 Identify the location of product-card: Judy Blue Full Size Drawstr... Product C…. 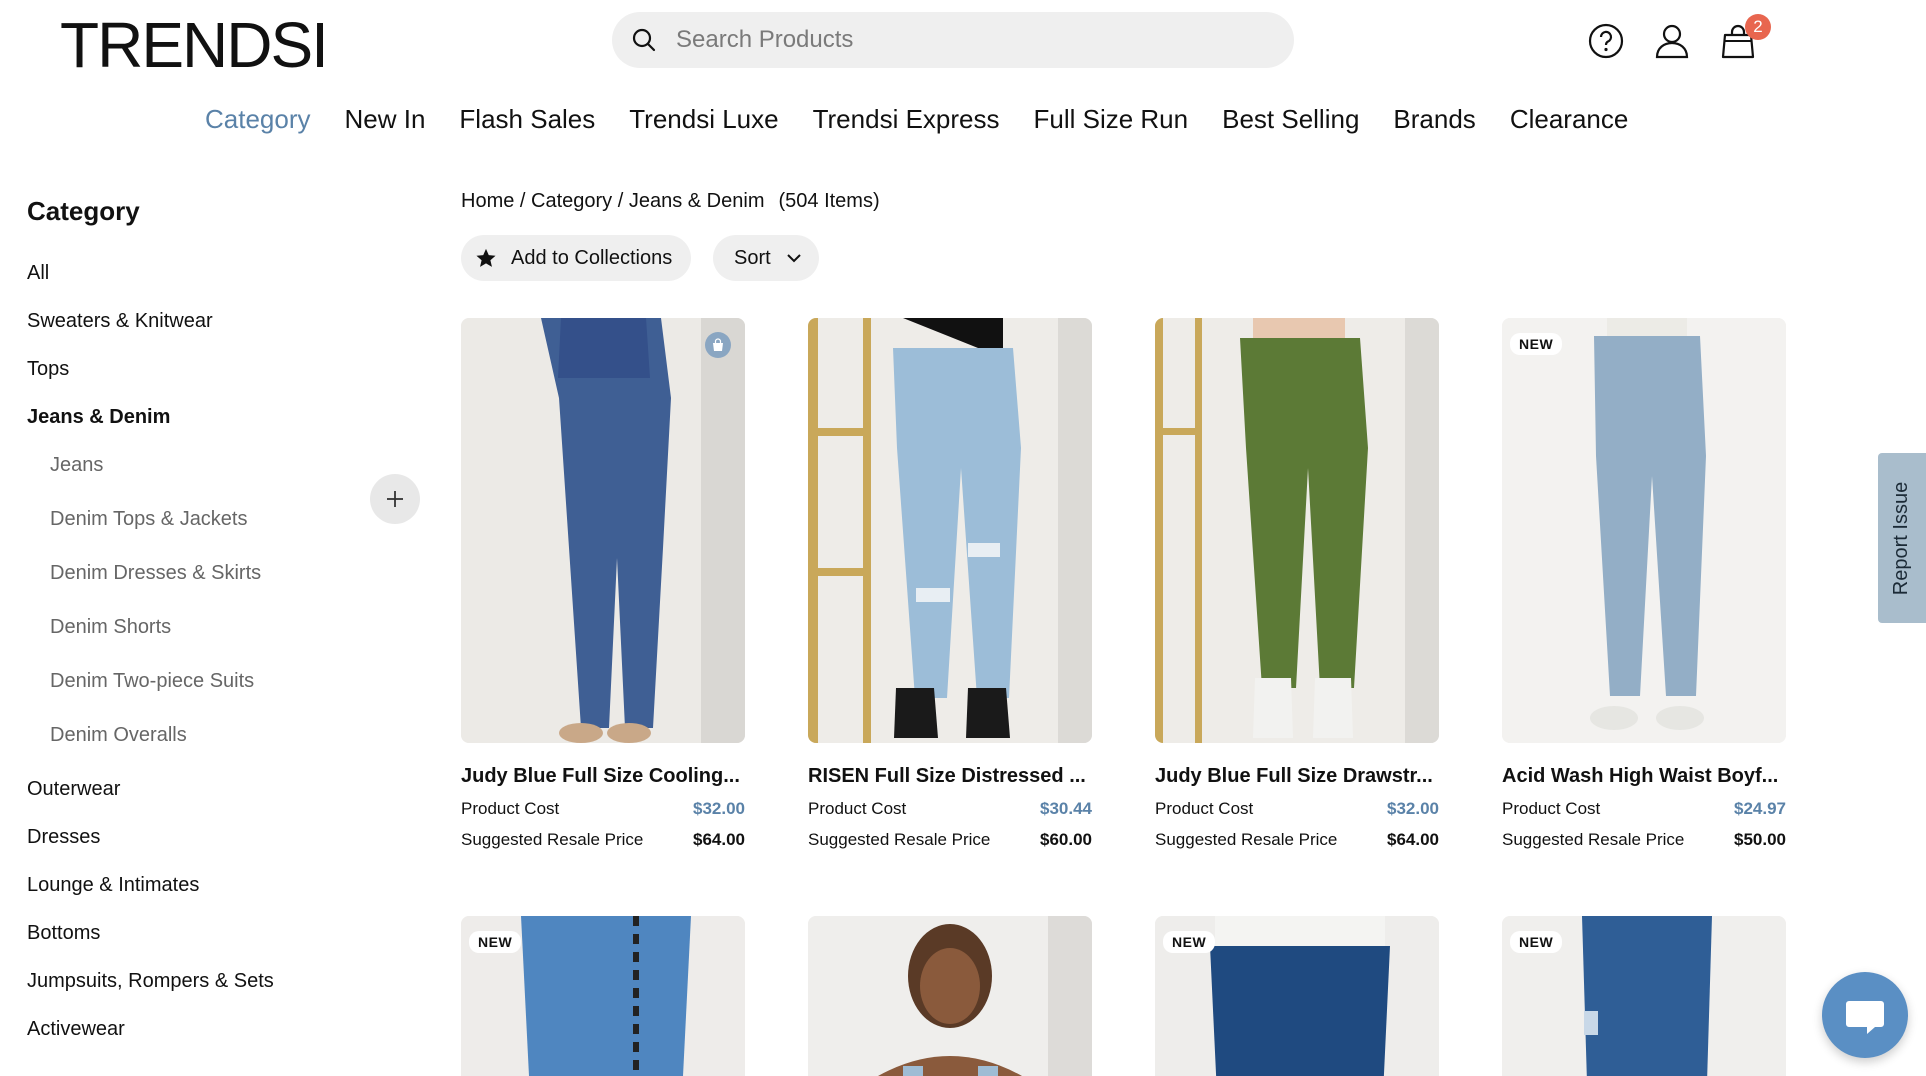
(1297, 584).